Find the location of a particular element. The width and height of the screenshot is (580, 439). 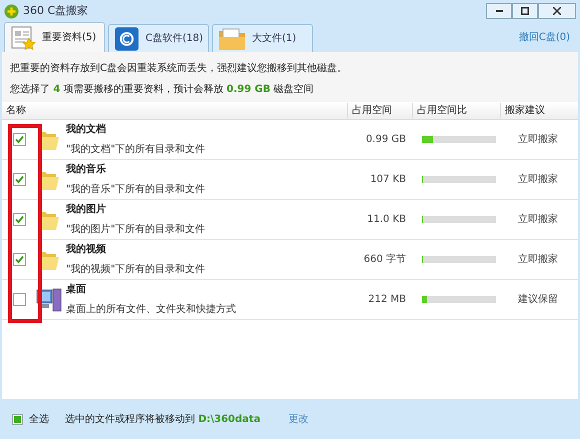

select-all-label: 全选 is located at coordinates (39, 419).